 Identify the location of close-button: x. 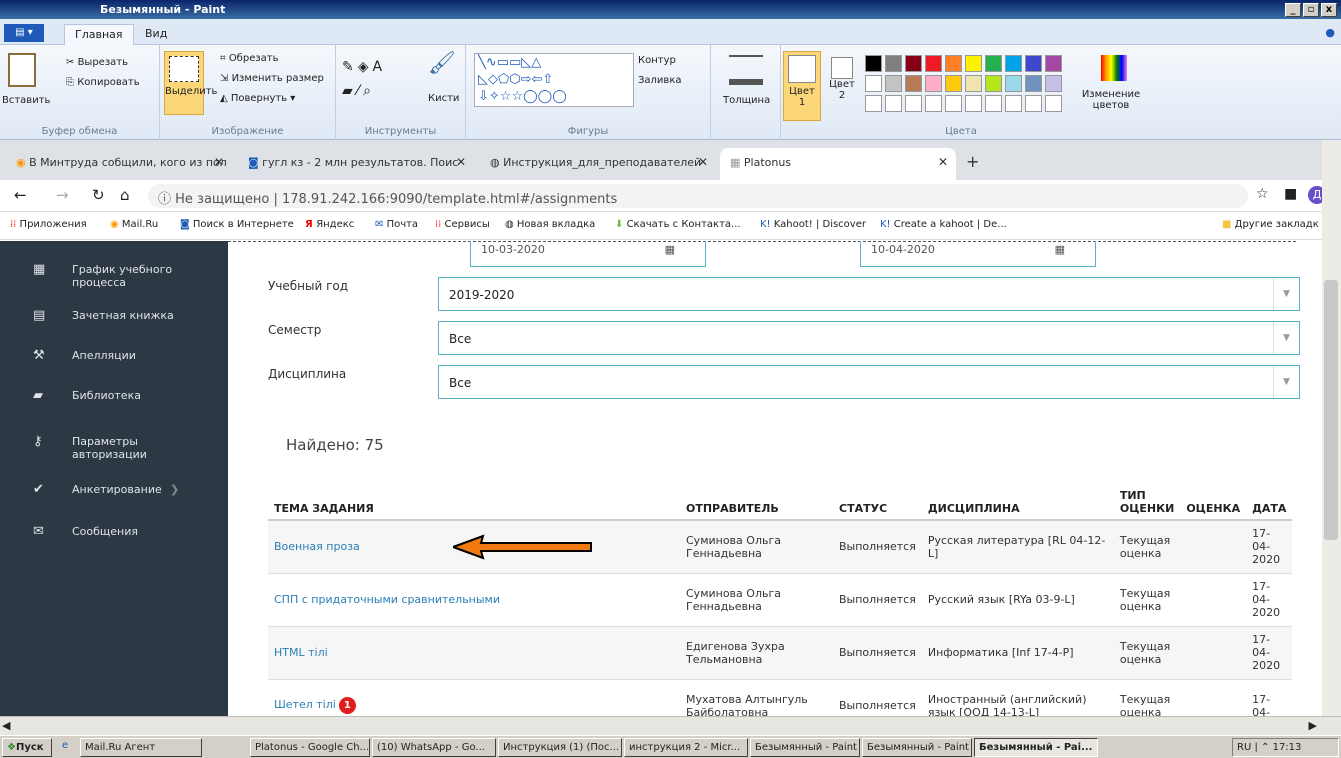
(1329, 10).